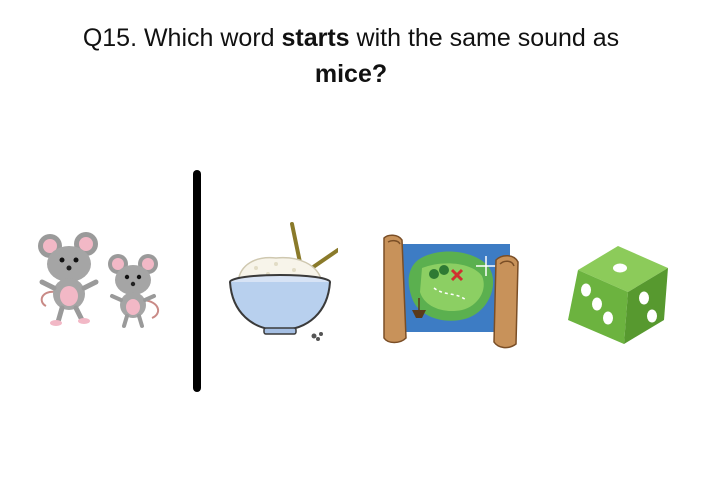 Image resolution: width=702 pixels, height=496 pixels. Describe the element at coordinates (280, 282) in the screenshot. I see `rice-bowl-icon` at that location.